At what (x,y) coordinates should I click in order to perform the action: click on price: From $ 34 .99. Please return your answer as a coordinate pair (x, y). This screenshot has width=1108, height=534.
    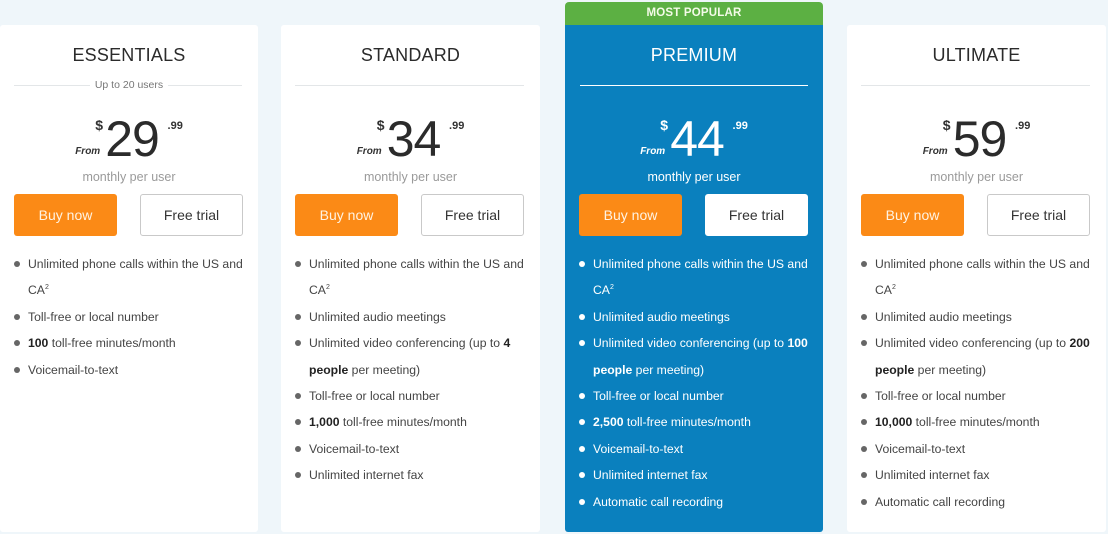
    Looking at the image, I should click on (410, 139).